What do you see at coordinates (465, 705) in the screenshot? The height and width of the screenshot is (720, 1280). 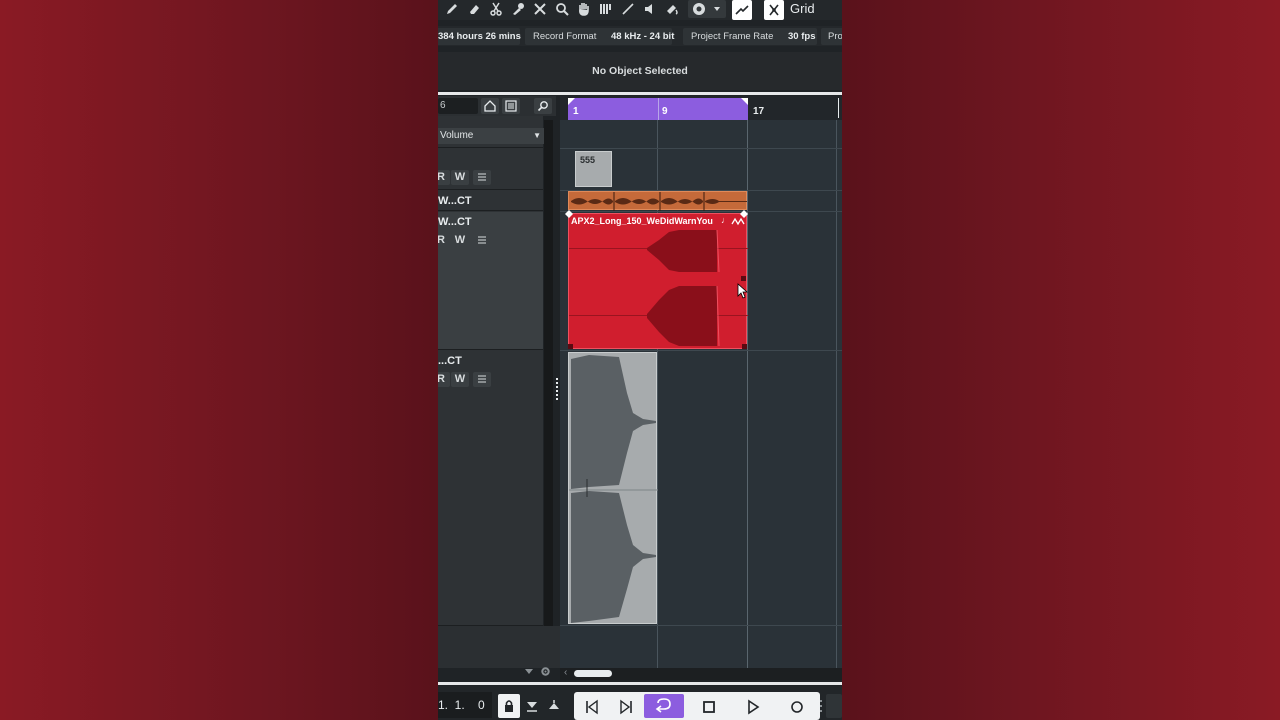 I see `position-display: 1. 1. 0` at bounding box center [465, 705].